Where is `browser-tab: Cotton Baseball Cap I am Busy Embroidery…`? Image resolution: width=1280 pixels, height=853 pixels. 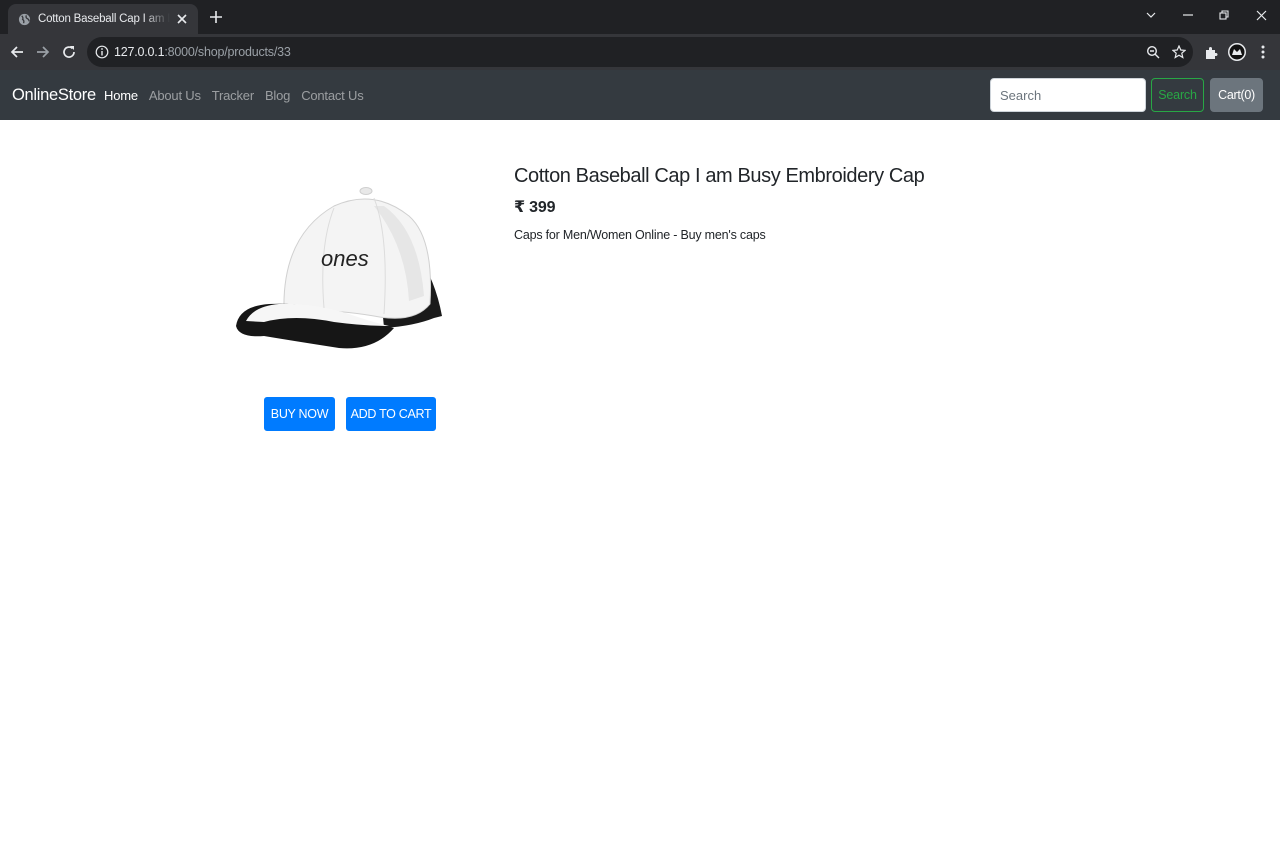 browser-tab: Cotton Baseball Cap I am Busy Embroidery… is located at coordinates (103, 19).